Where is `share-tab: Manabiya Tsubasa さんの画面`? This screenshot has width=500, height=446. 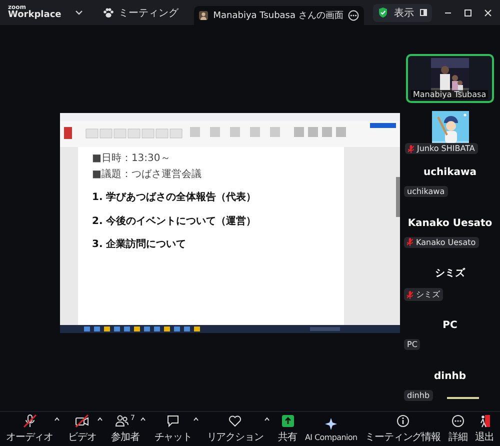
share-tab: Manabiya Tsubasa さんの画面 is located at coordinates (279, 15).